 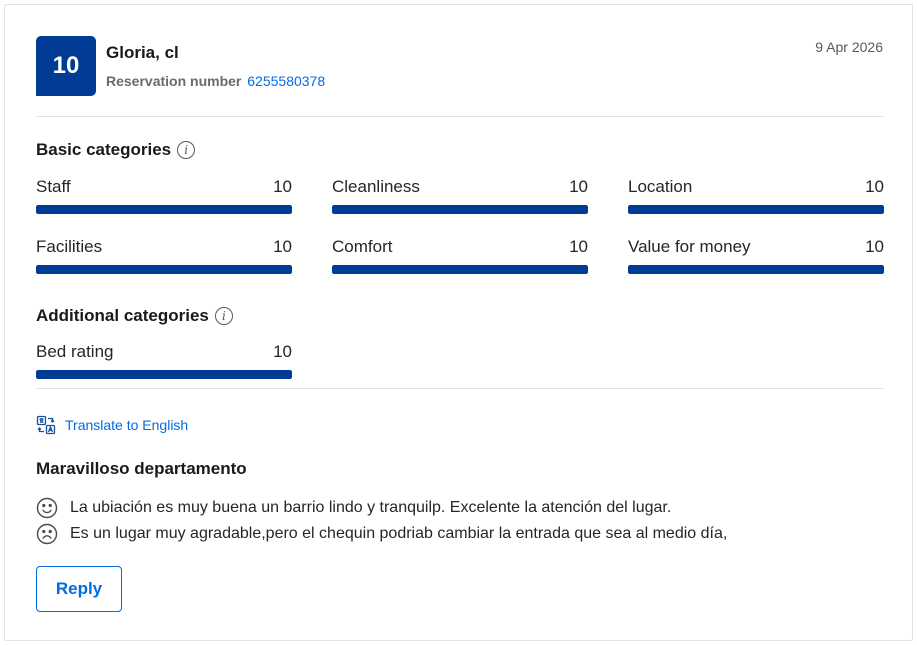 What do you see at coordinates (460, 388) in the screenshot?
I see `categories-divider` at bounding box center [460, 388].